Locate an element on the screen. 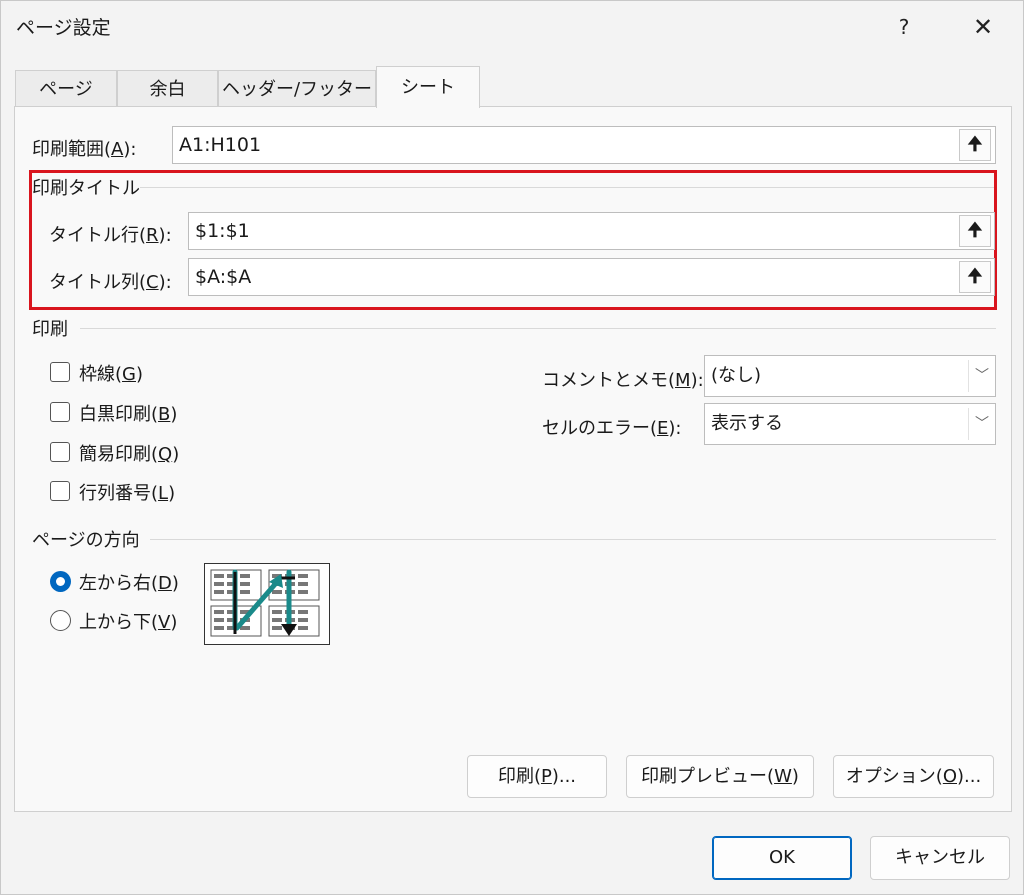  cell-errors-select: 表示する ﹀ is located at coordinates (850, 424).